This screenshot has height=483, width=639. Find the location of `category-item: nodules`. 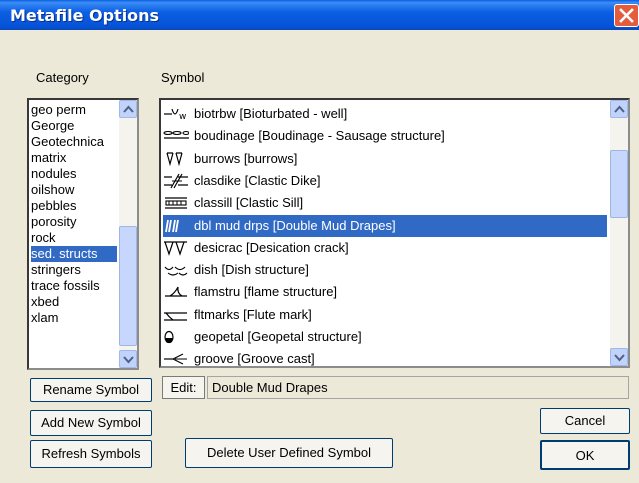

category-item: nodules is located at coordinates (74, 174).